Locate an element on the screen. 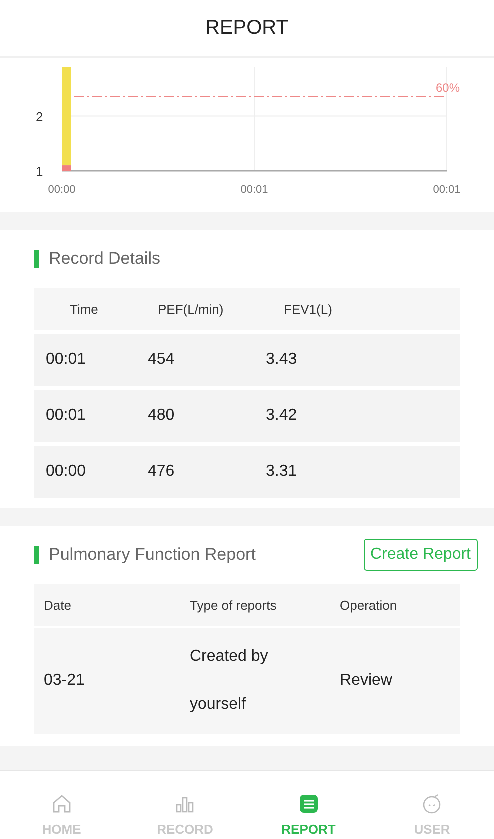  column-header: Operation is located at coordinates (369, 605).